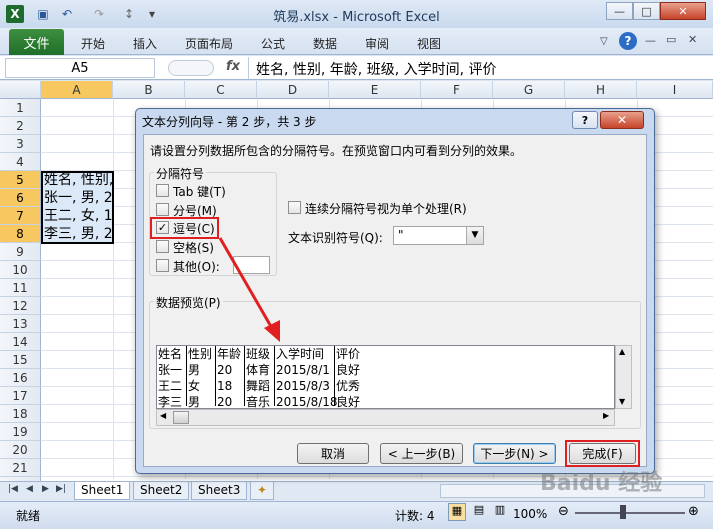  Describe the element at coordinates (20, 396) in the screenshot. I see `row-header: 17` at that location.